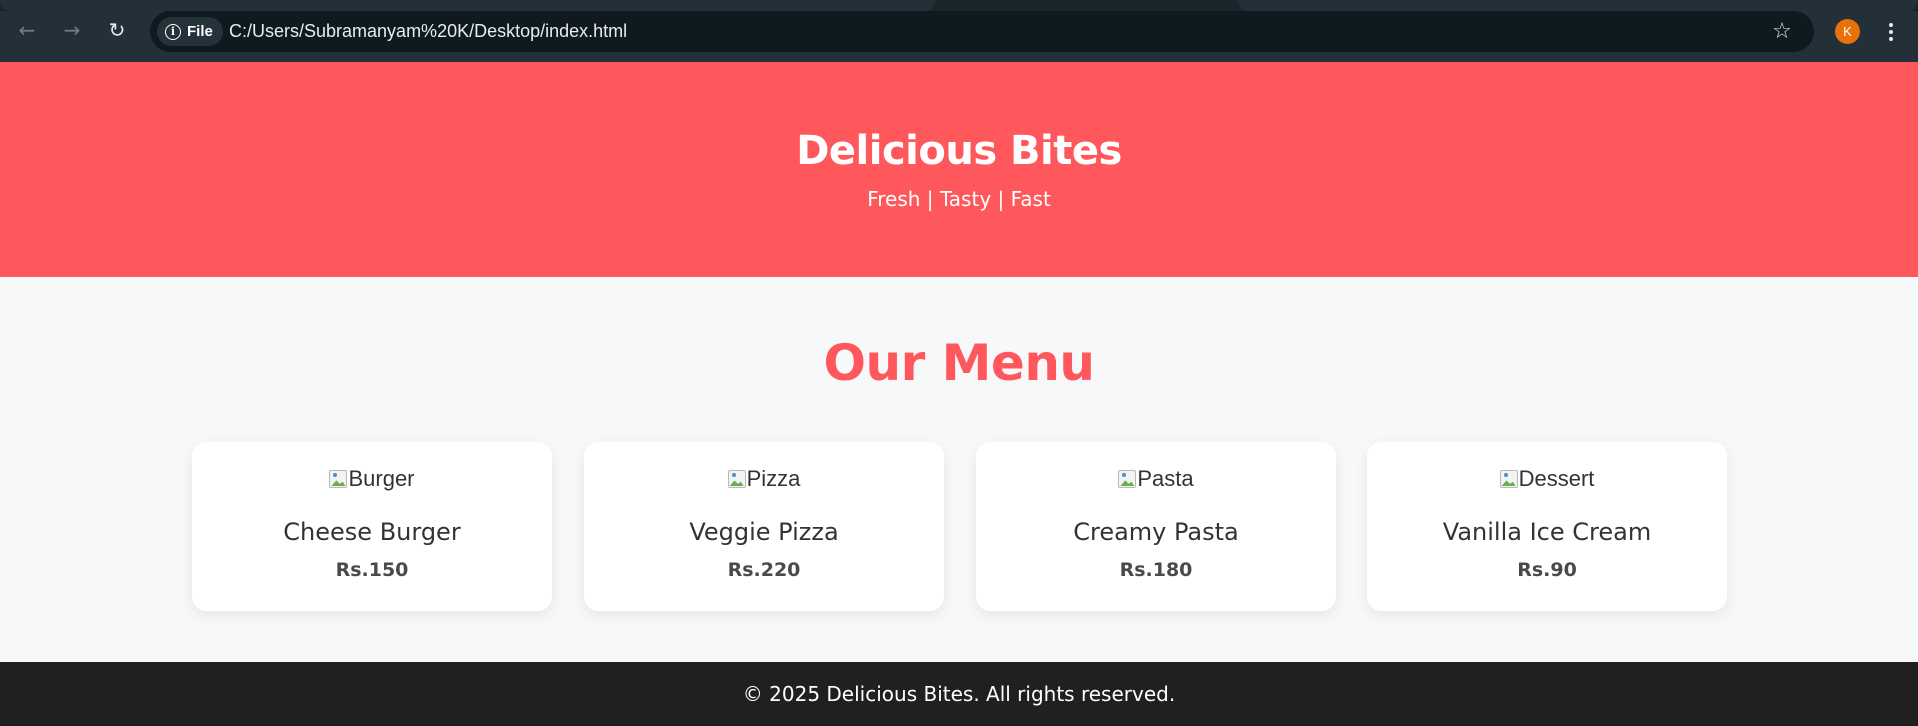 This screenshot has height=726, width=1918. I want to click on menu-item-price: Rs.220, so click(764, 570).